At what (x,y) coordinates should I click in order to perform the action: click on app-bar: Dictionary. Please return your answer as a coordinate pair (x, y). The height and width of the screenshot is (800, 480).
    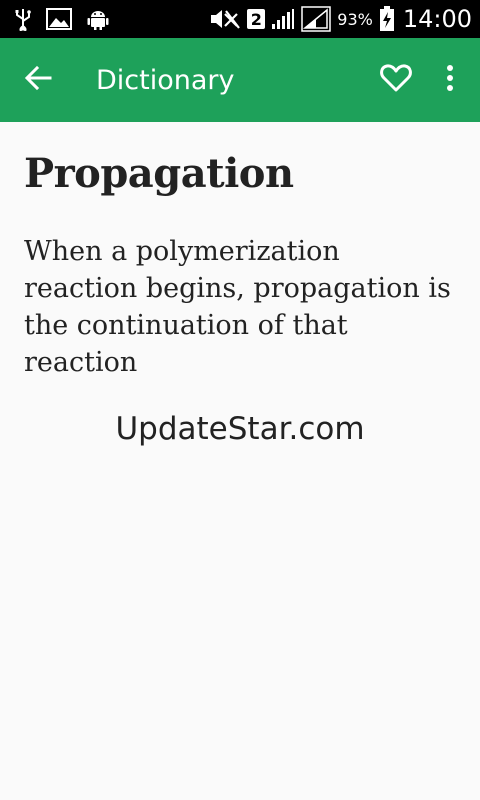
    Looking at the image, I should click on (240, 80).